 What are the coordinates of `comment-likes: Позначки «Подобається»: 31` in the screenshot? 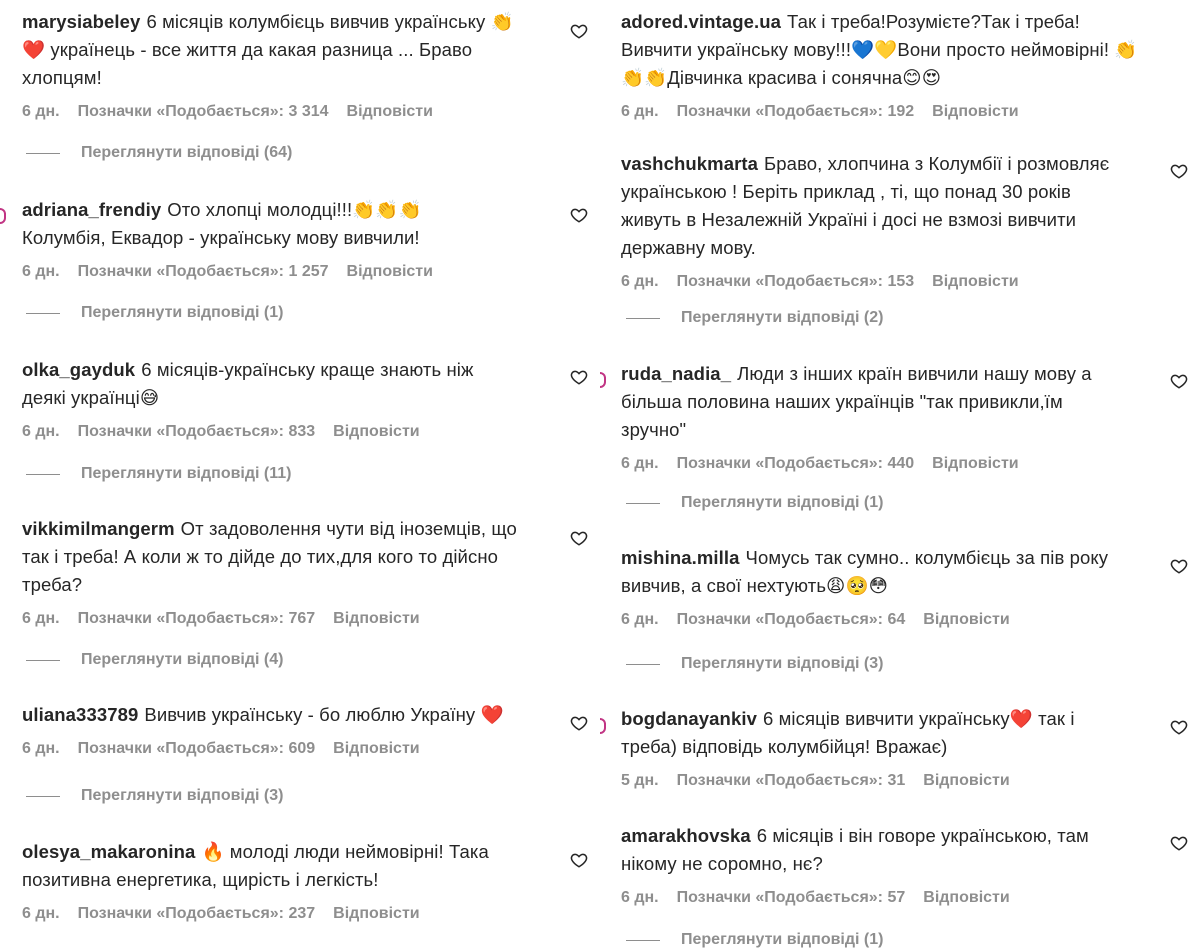 It's located at (791, 781).